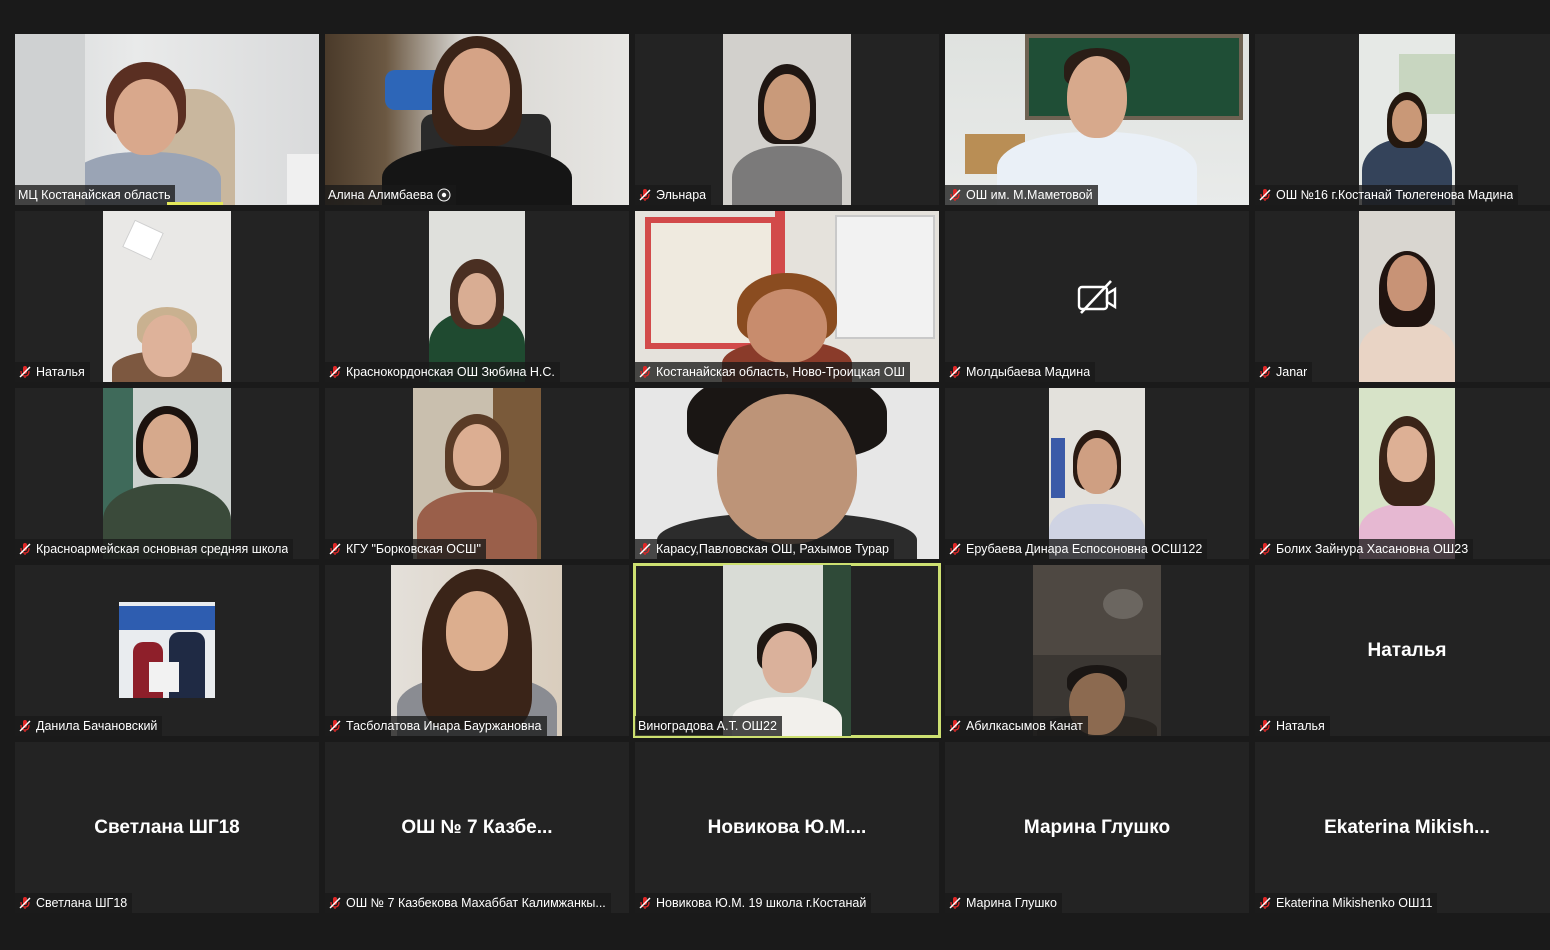 Image resolution: width=1550 pixels, height=950 pixels. Describe the element at coordinates (436, 726) in the screenshot. I see `participant-name-label: Тасболатова Инара Бауржановна` at that location.